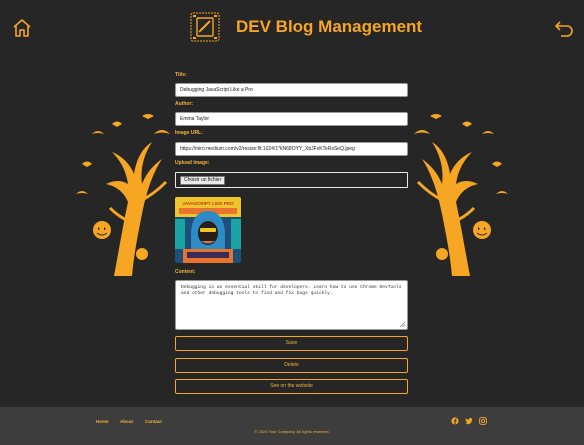 The width and height of the screenshot is (584, 445). Describe the element at coordinates (291, 180) in the screenshot. I see `upload-image-input: Choisir un fichier` at that location.